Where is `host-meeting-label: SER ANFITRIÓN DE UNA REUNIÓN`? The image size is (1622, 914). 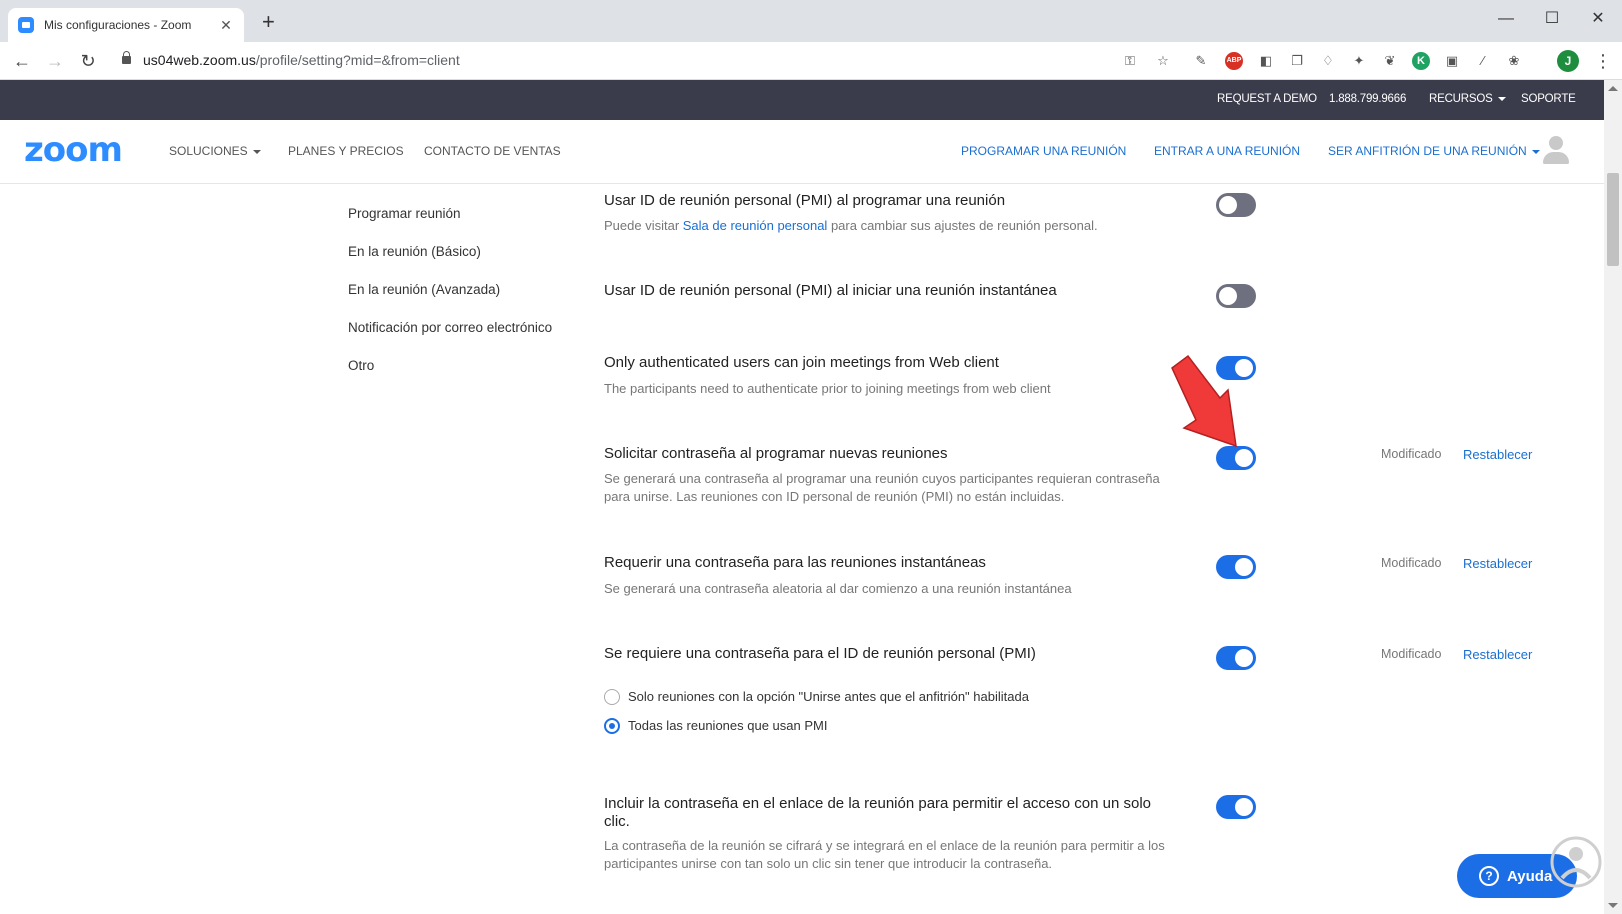 host-meeting-label: SER ANFITRIÓN DE UNA REUNIÓN is located at coordinates (1427, 151).